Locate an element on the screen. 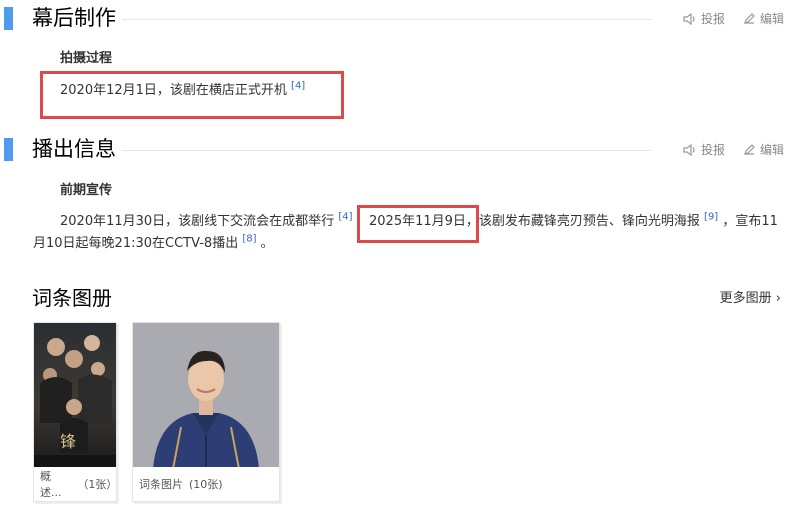  more-albums-label: 更多图册 is located at coordinates (745, 298).